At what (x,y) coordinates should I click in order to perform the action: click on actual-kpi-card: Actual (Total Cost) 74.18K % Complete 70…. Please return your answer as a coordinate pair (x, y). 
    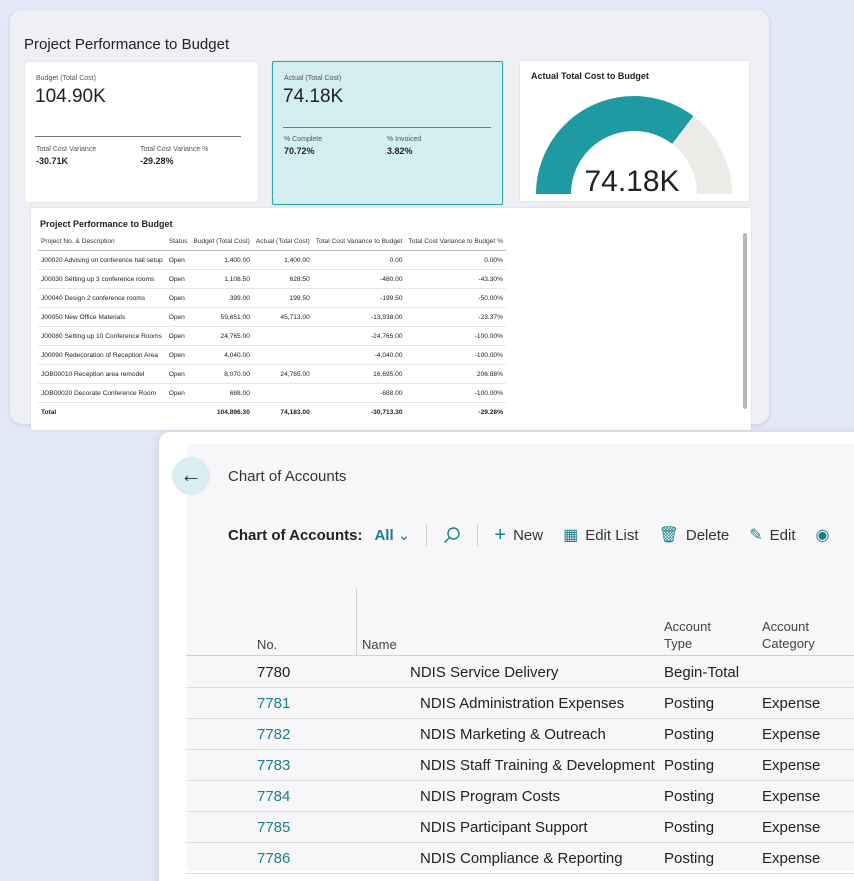
    Looking at the image, I should click on (387, 133).